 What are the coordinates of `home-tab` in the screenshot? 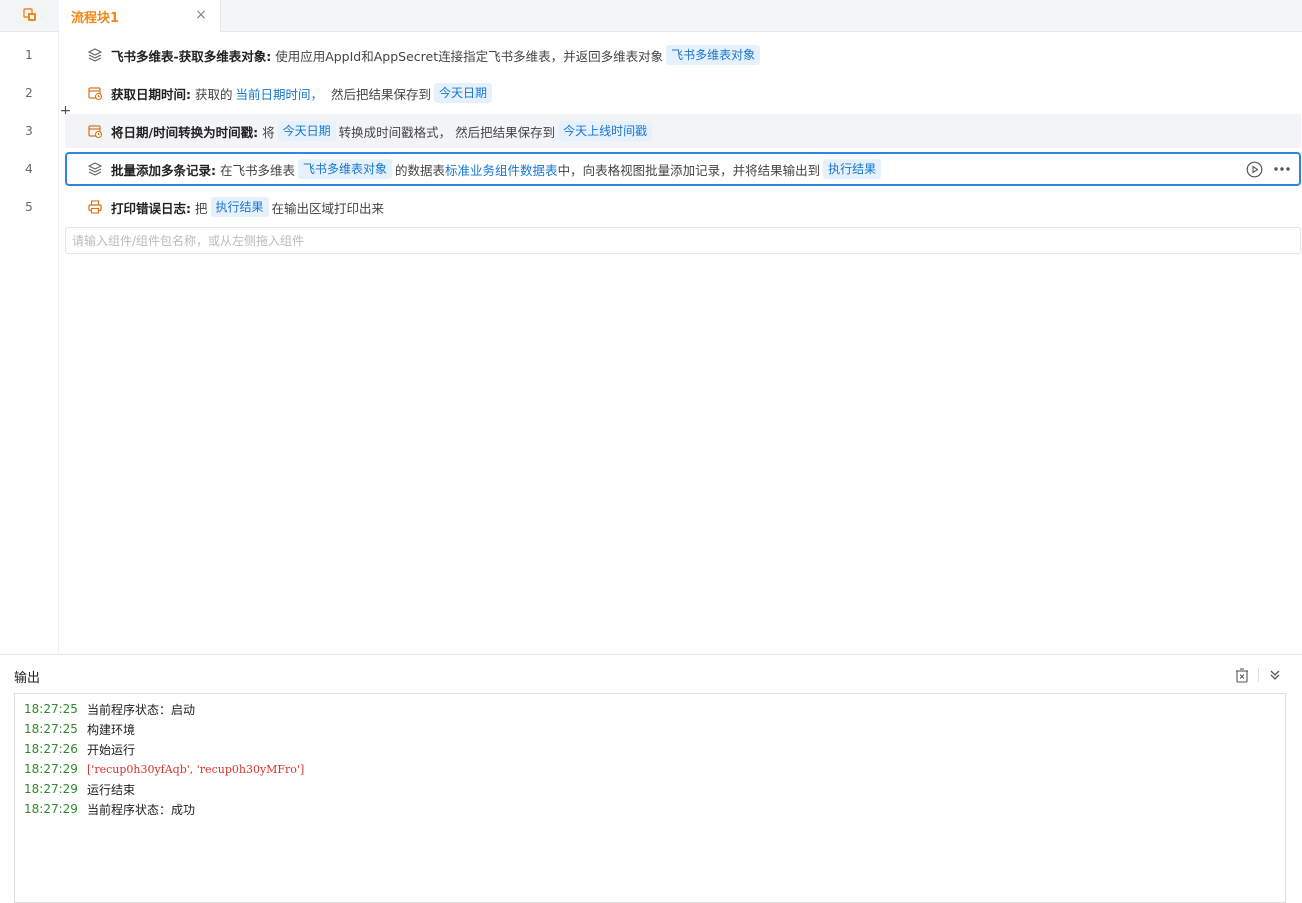 It's located at (29, 16).